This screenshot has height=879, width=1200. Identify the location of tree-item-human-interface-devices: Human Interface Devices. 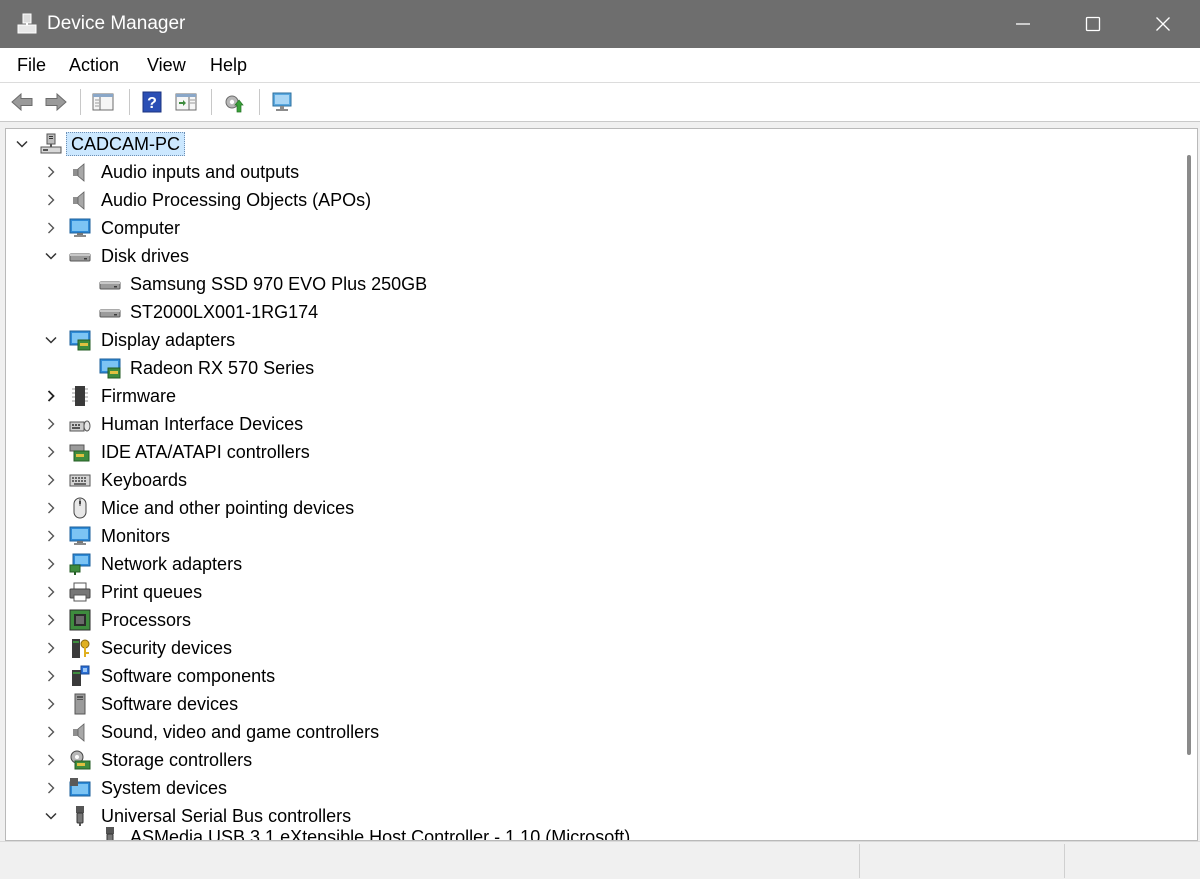
(591, 424).